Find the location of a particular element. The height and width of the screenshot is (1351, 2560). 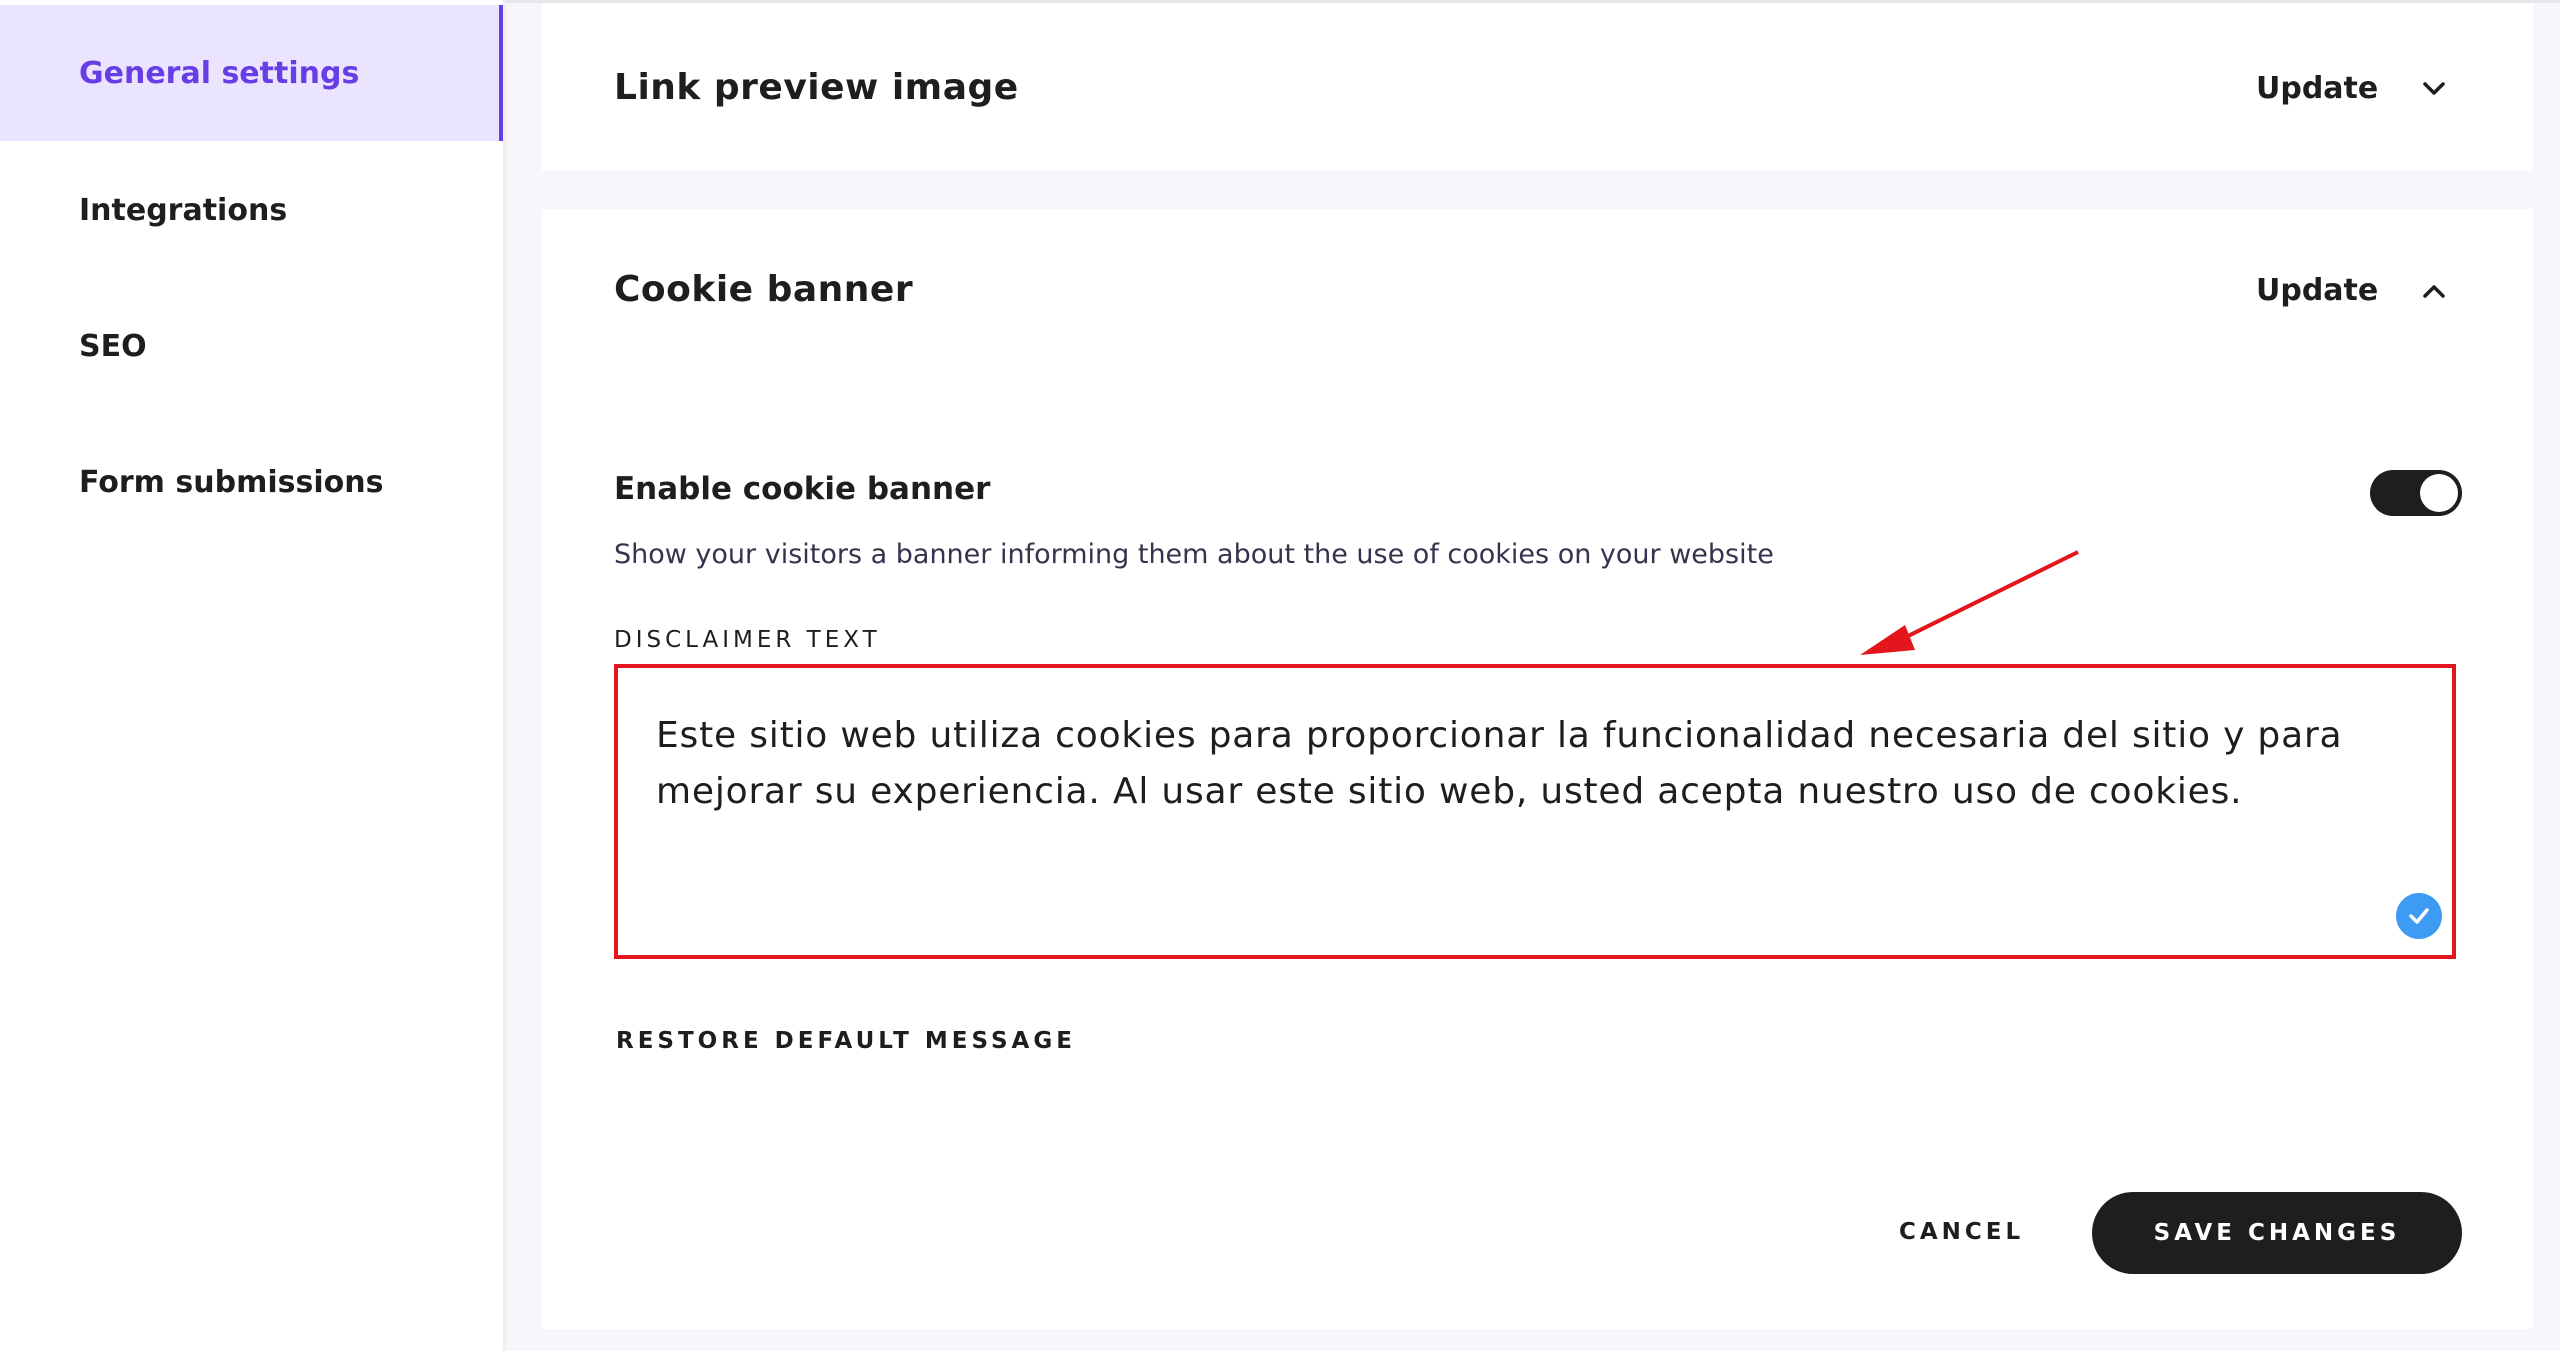

toggle-knob is located at coordinates (2439, 493).